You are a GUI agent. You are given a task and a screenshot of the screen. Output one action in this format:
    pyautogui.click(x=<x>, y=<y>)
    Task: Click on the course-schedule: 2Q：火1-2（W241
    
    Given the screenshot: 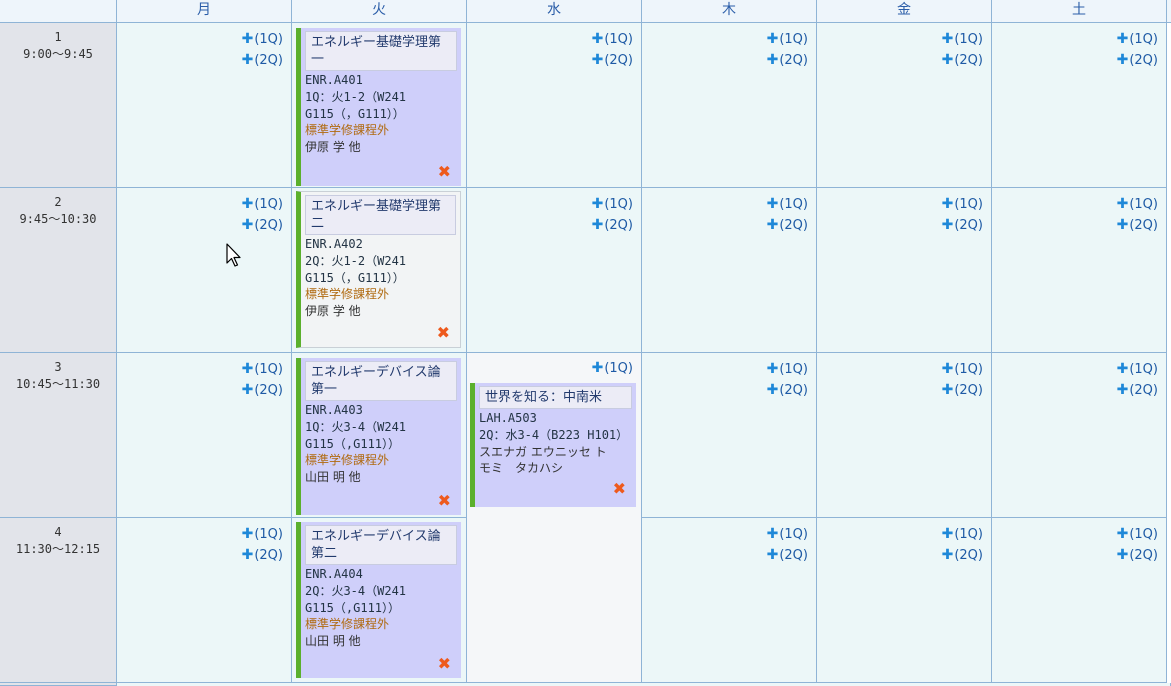 What is the action you would take?
    pyautogui.click(x=356, y=260)
    